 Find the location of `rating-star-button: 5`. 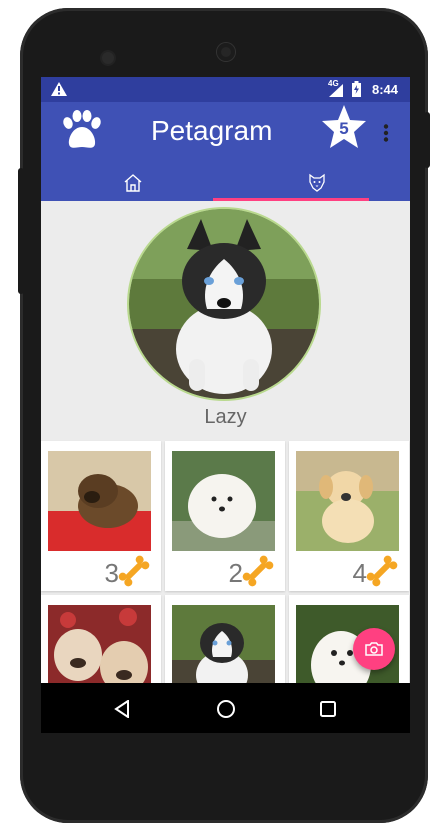

rating-star-button: 5 is located at coordinates (344, 127).